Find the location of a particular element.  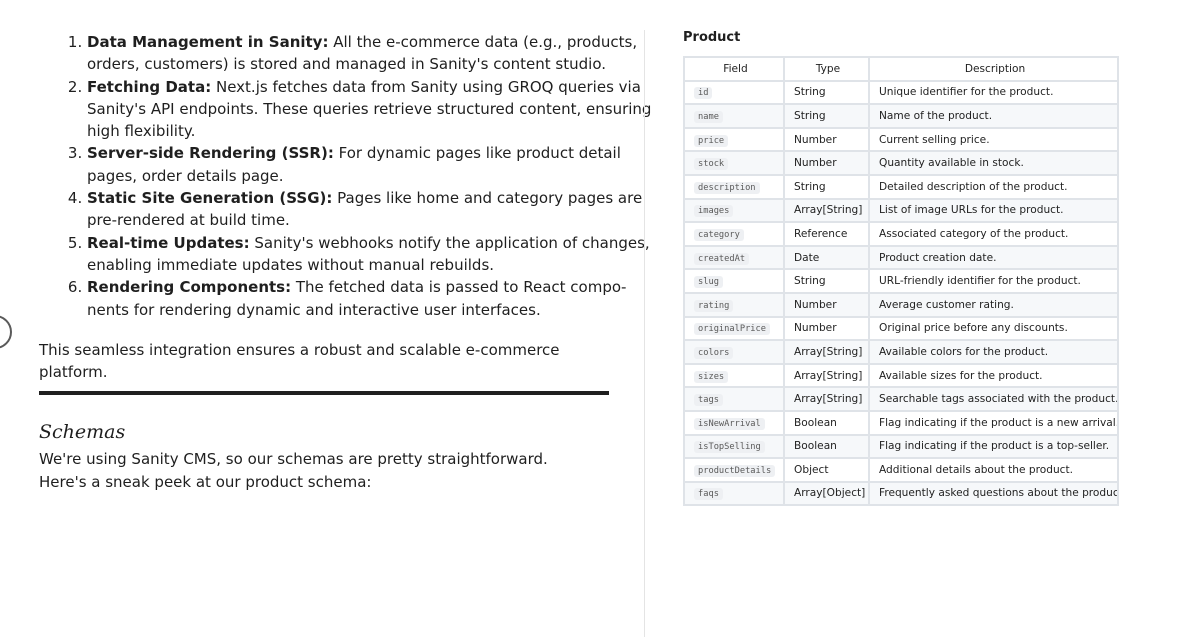

field-cell: name is located at coordinates (734, 116).